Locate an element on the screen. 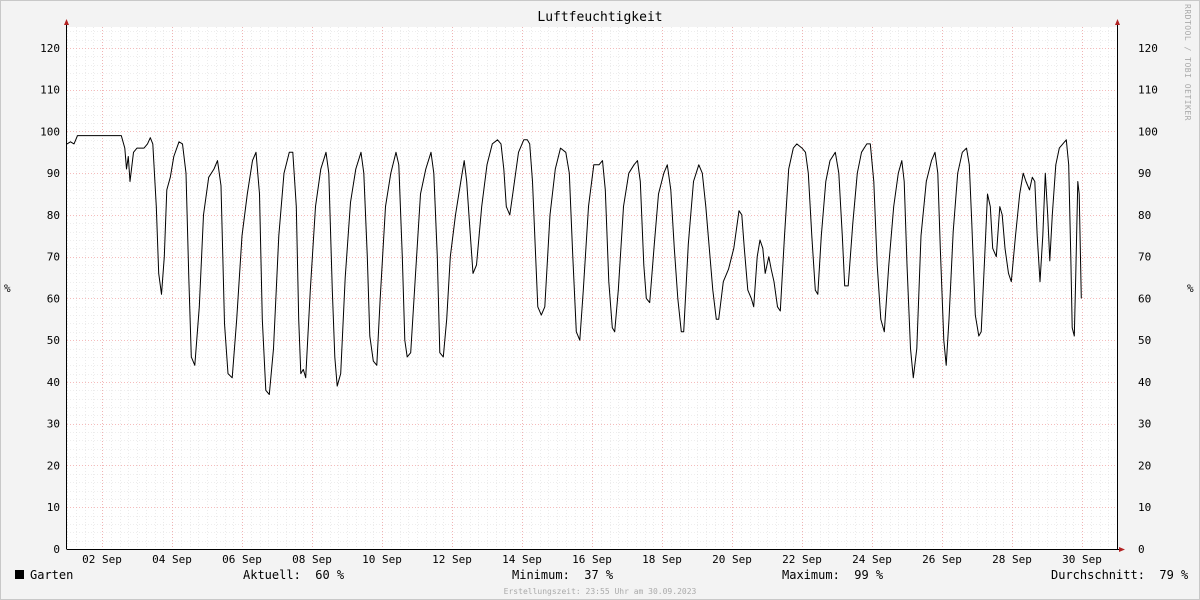  stat-maximum: Maximum: 99 % is located at coordinates (832, 575).